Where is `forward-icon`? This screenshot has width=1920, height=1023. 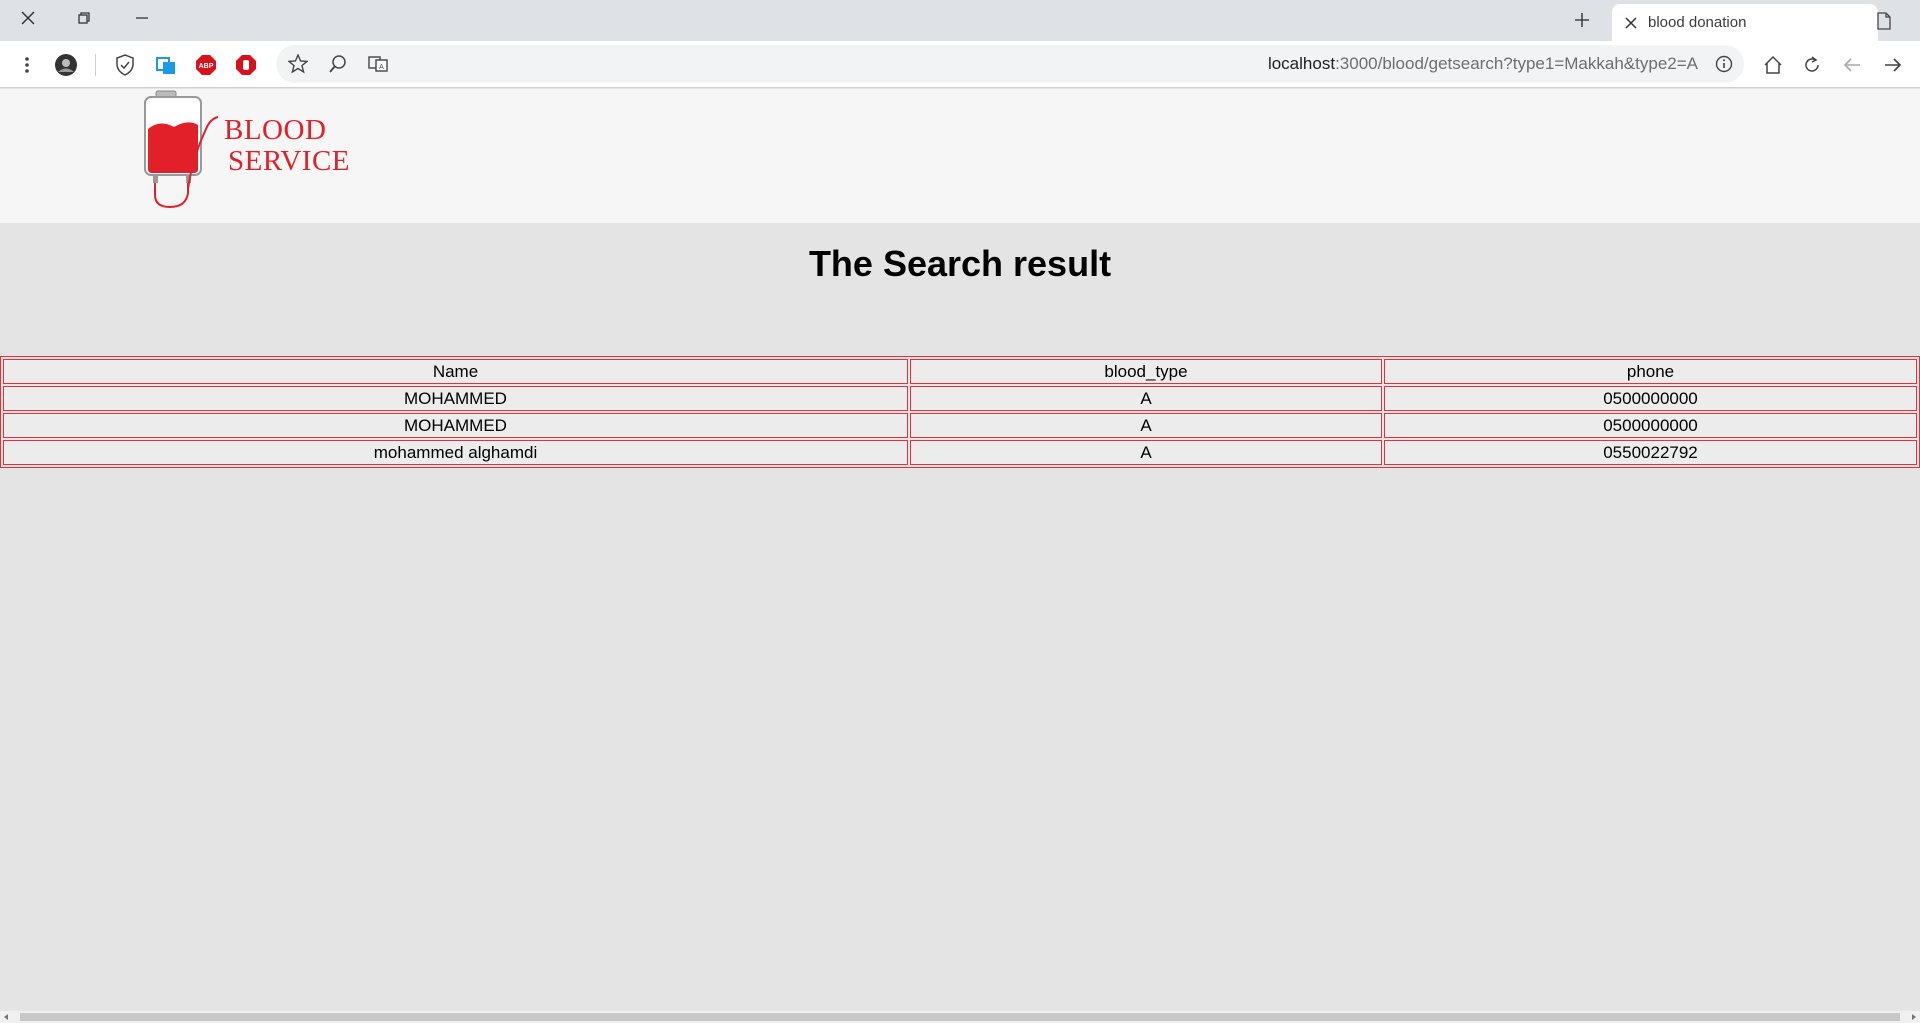
forward-icon is located at coordinates (1893, 65).